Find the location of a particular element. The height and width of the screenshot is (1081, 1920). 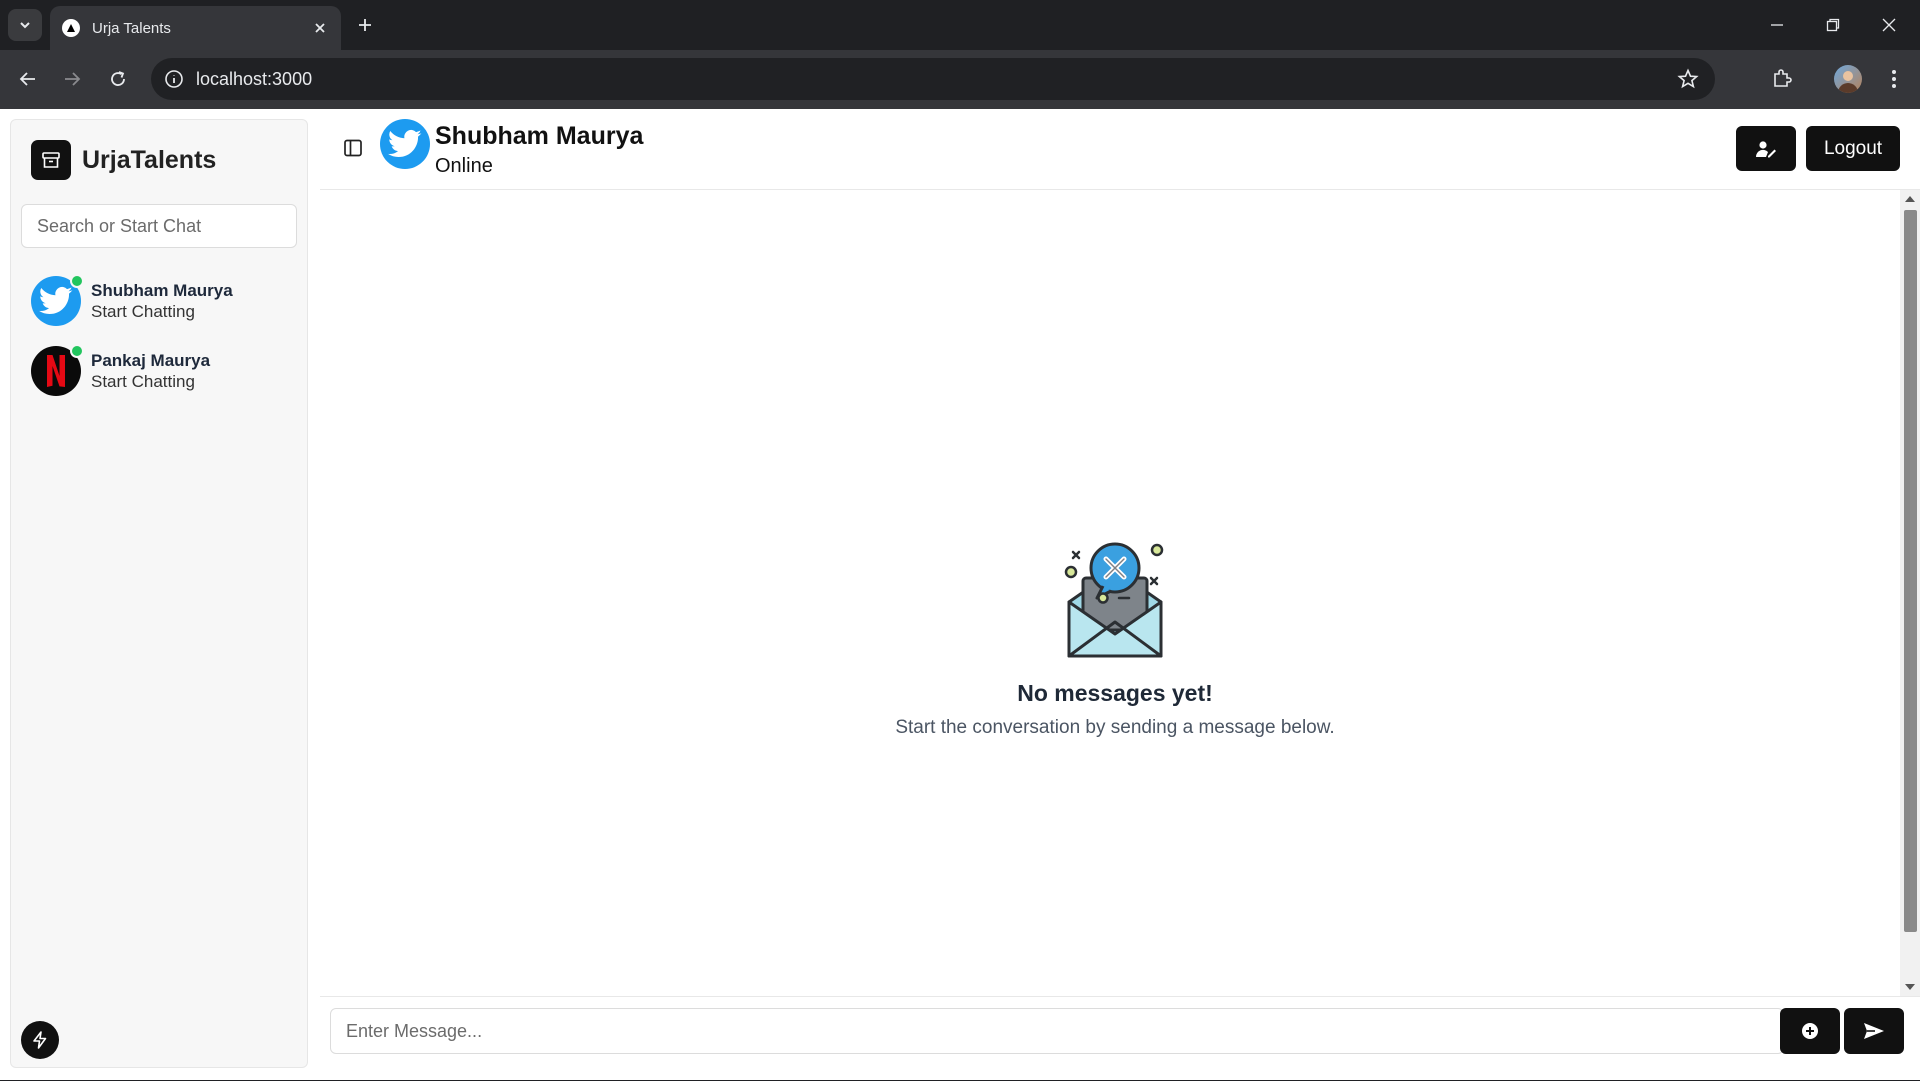

forward-icon is located at coordinates (72, 79).